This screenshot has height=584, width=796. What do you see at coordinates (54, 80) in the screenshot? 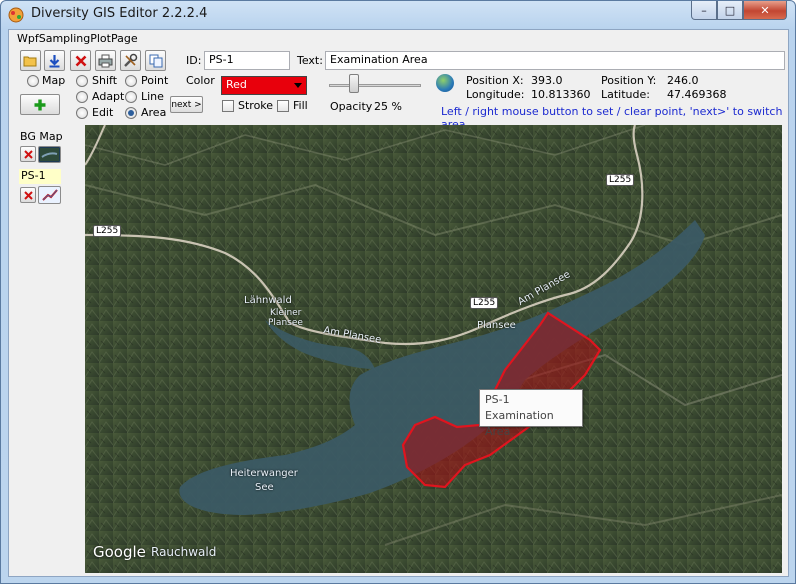
I see `map-radio-label: Map` at bounding box center [54, 80].